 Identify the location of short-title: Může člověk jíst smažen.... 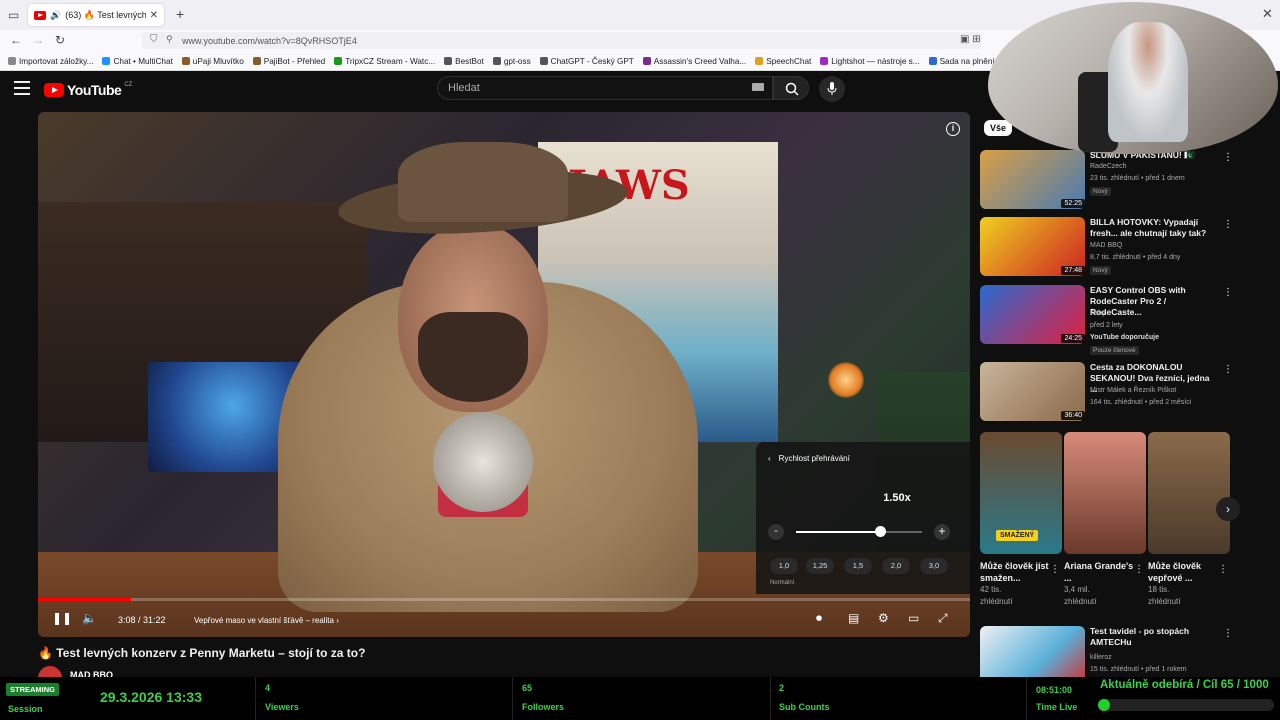
(1015, 572).